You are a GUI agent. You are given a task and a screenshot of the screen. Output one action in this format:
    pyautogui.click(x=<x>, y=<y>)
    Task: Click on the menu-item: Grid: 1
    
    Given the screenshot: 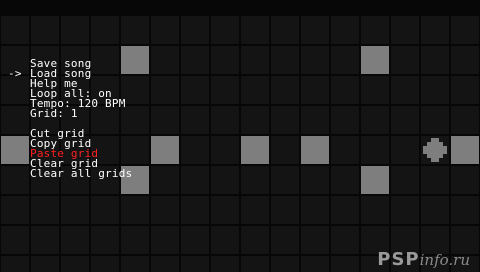 What is the action you would take?
    pyautogui.click(x=70, y=113)
    